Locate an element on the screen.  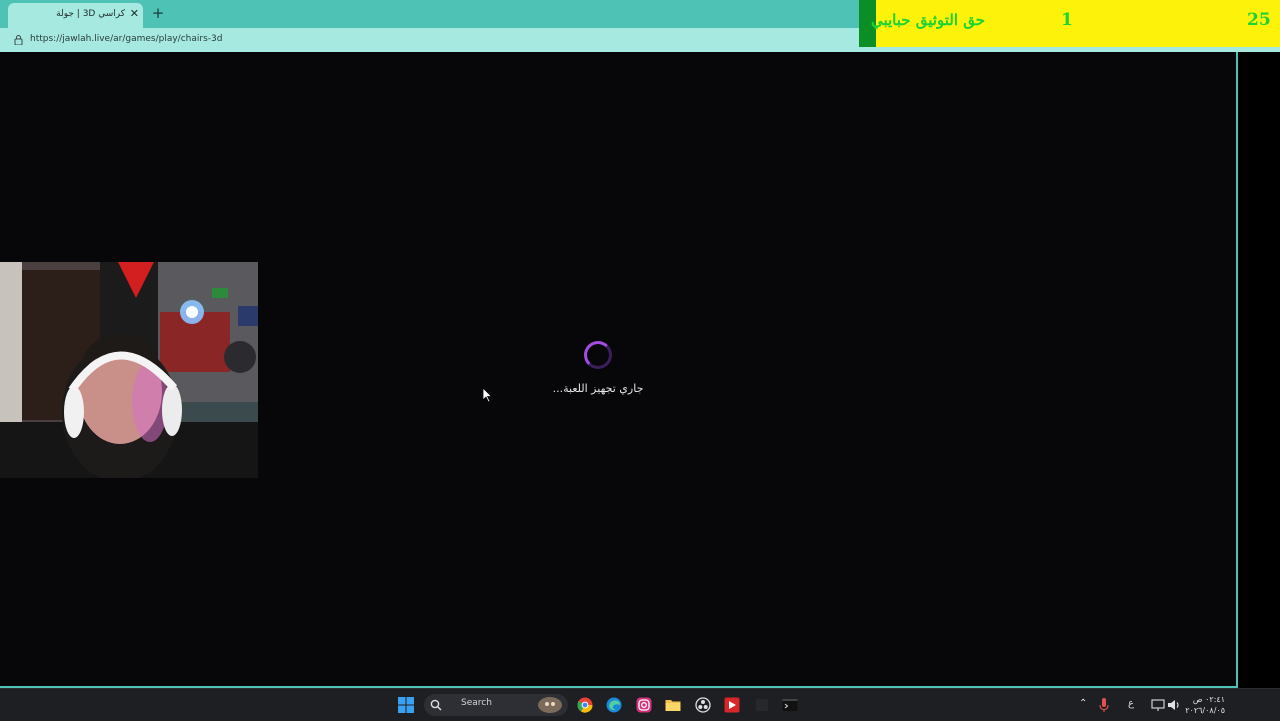
microphone-icon is located at coordinates (1104, 705).